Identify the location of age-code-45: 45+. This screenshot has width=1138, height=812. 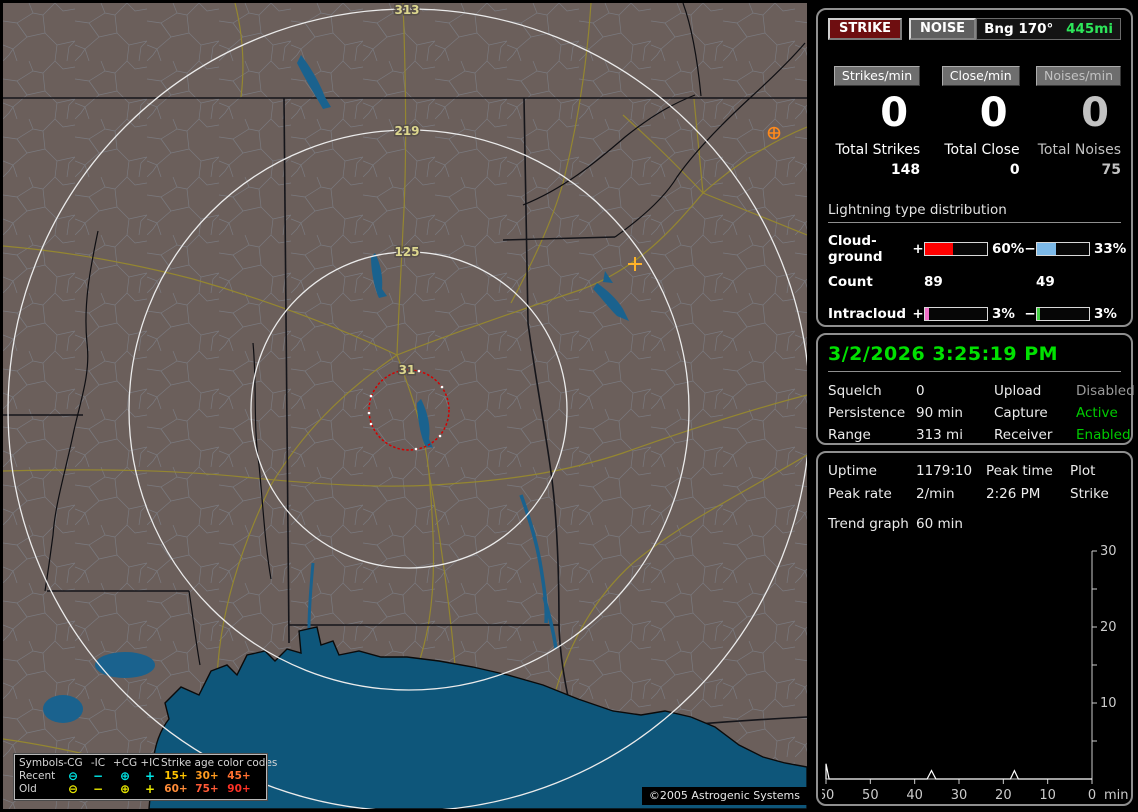
(239, 776).